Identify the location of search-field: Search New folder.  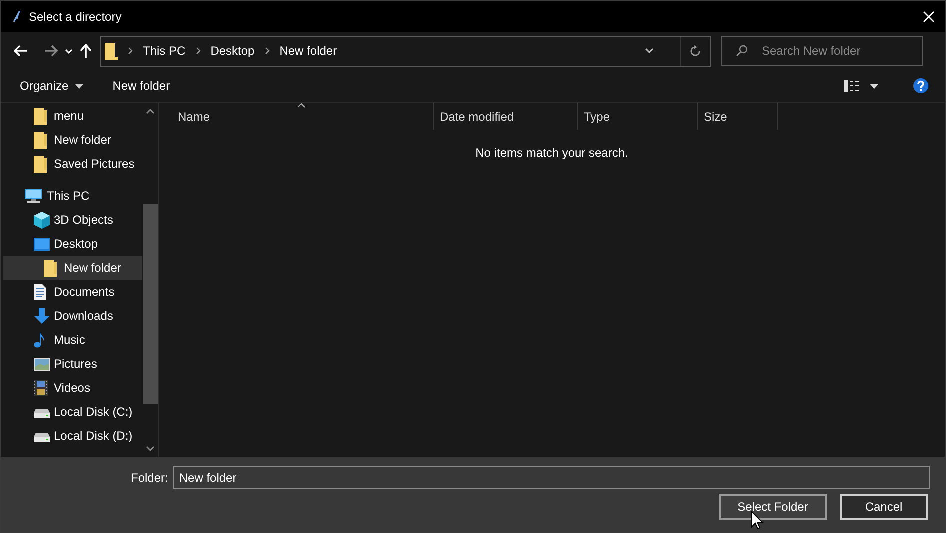
(822, 51).